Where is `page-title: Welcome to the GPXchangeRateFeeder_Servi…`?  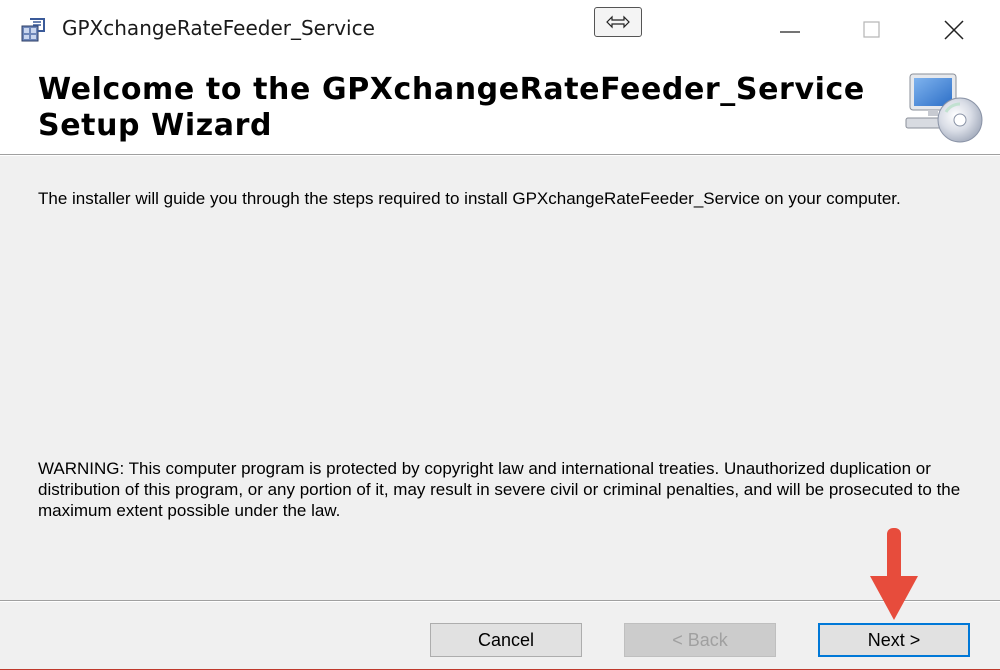
page-title: Welcome to the GPXchangeRateFeeder_Servi… is located at coordinates (451, 108).